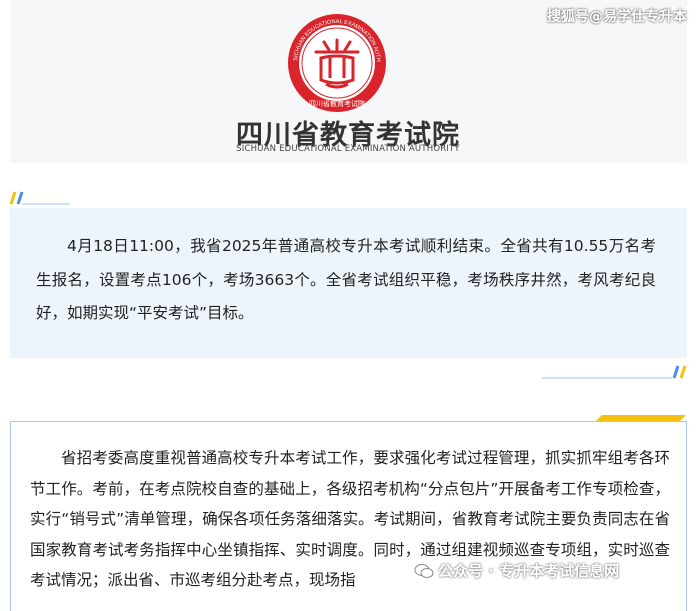 Image resolution: width=699 pixels, height=611 pixels. Describe the element at coordinates (337, 103) in the screenshot. I see `seal-bottom-text: 四川省教育考试院` at that location.